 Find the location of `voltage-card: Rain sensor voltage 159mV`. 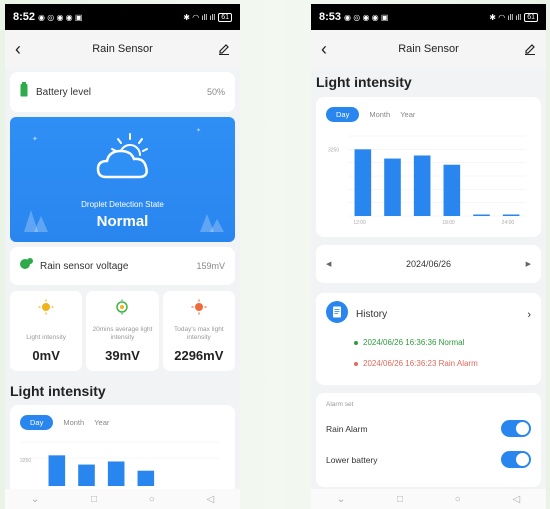

voltage-card: Rain sensor voltage 159mV is located at coordinates (122, 266).